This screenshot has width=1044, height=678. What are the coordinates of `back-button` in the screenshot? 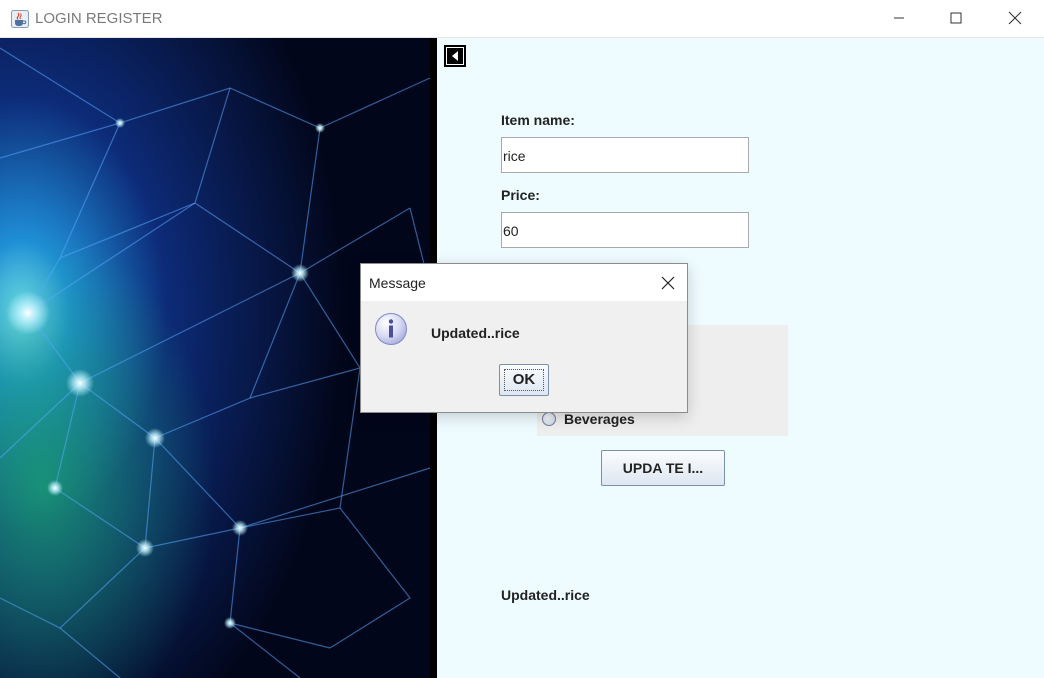 It's located at (455, 56).